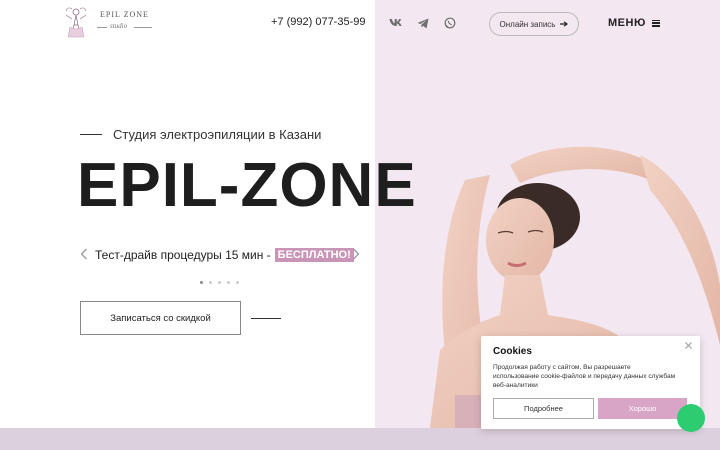  I want to click on telegram-icon, so click(423, 23).